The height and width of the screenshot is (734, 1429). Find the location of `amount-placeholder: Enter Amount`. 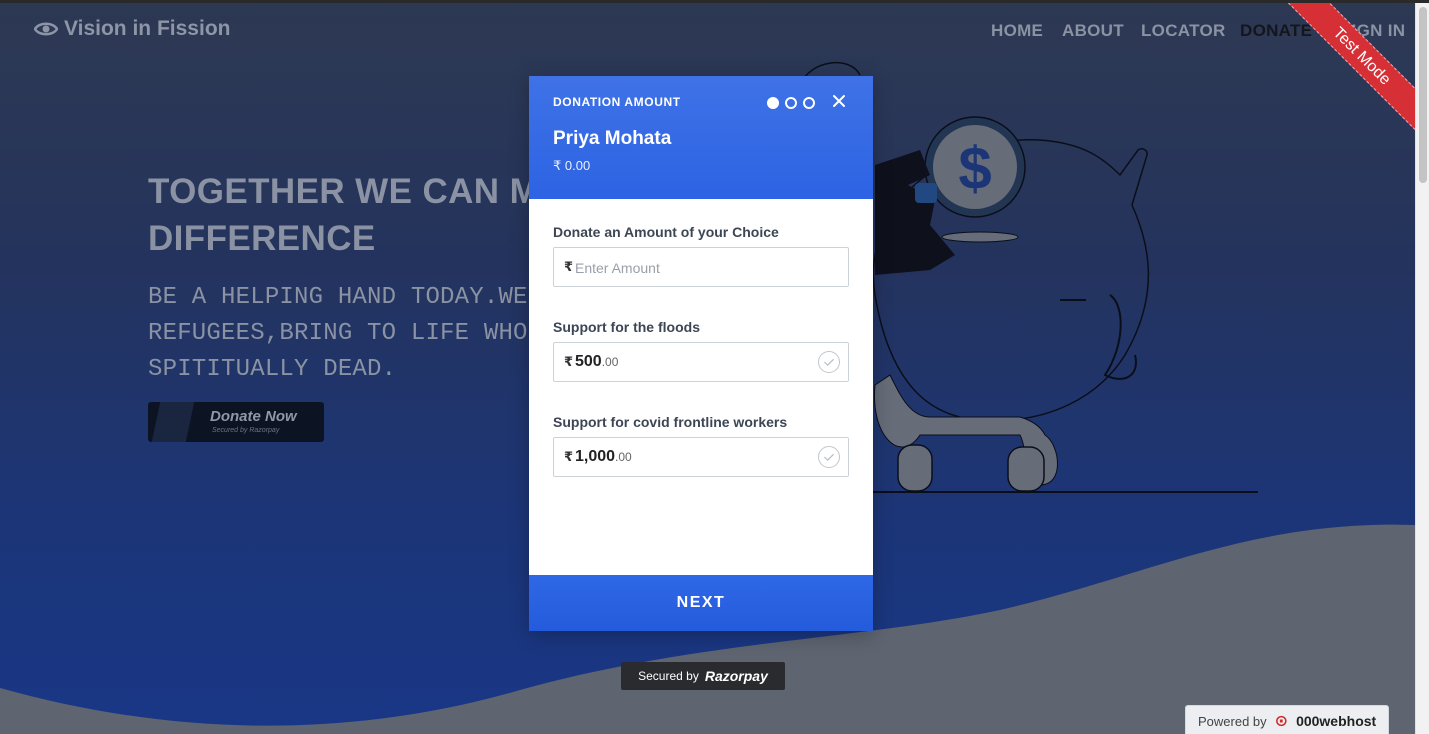

amount-placeholder: Enter Amount is located at coordinates (617, 268).